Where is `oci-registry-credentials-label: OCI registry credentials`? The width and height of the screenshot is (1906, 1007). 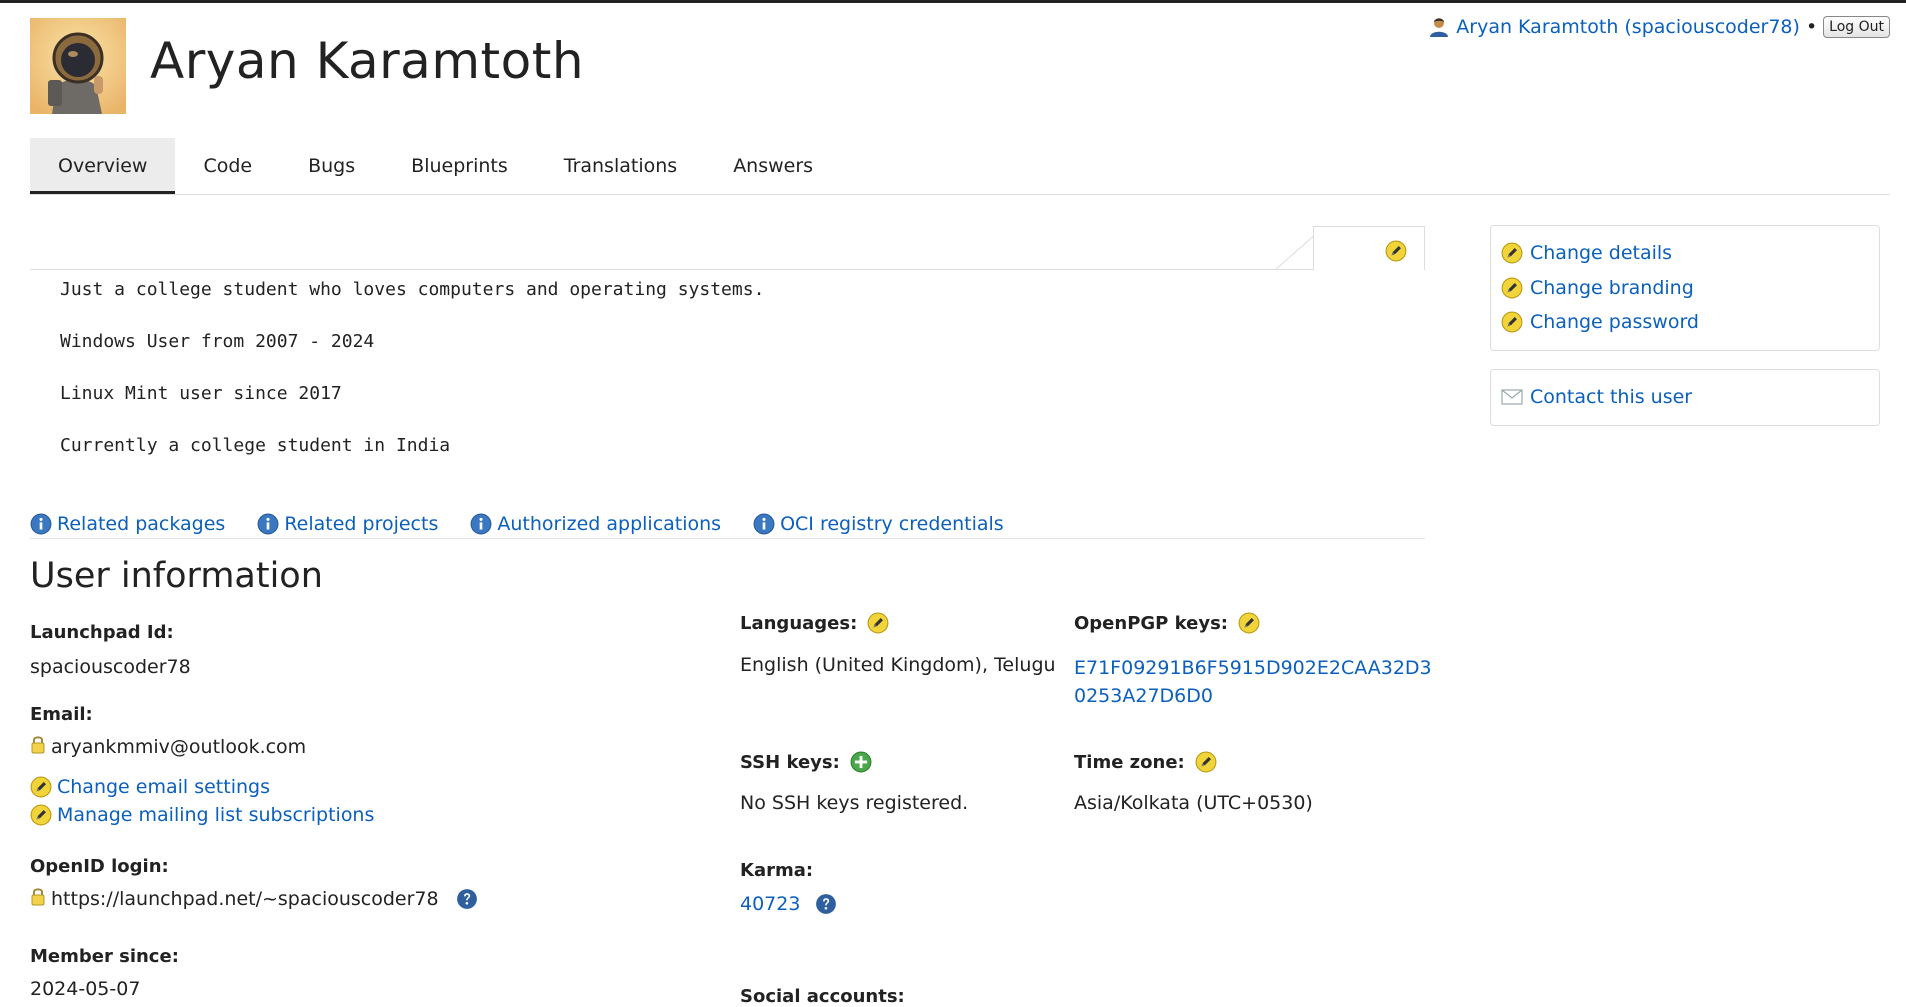 oci-registry-credentials-label: OCI registry credentials is located at coordinates (892, 524).